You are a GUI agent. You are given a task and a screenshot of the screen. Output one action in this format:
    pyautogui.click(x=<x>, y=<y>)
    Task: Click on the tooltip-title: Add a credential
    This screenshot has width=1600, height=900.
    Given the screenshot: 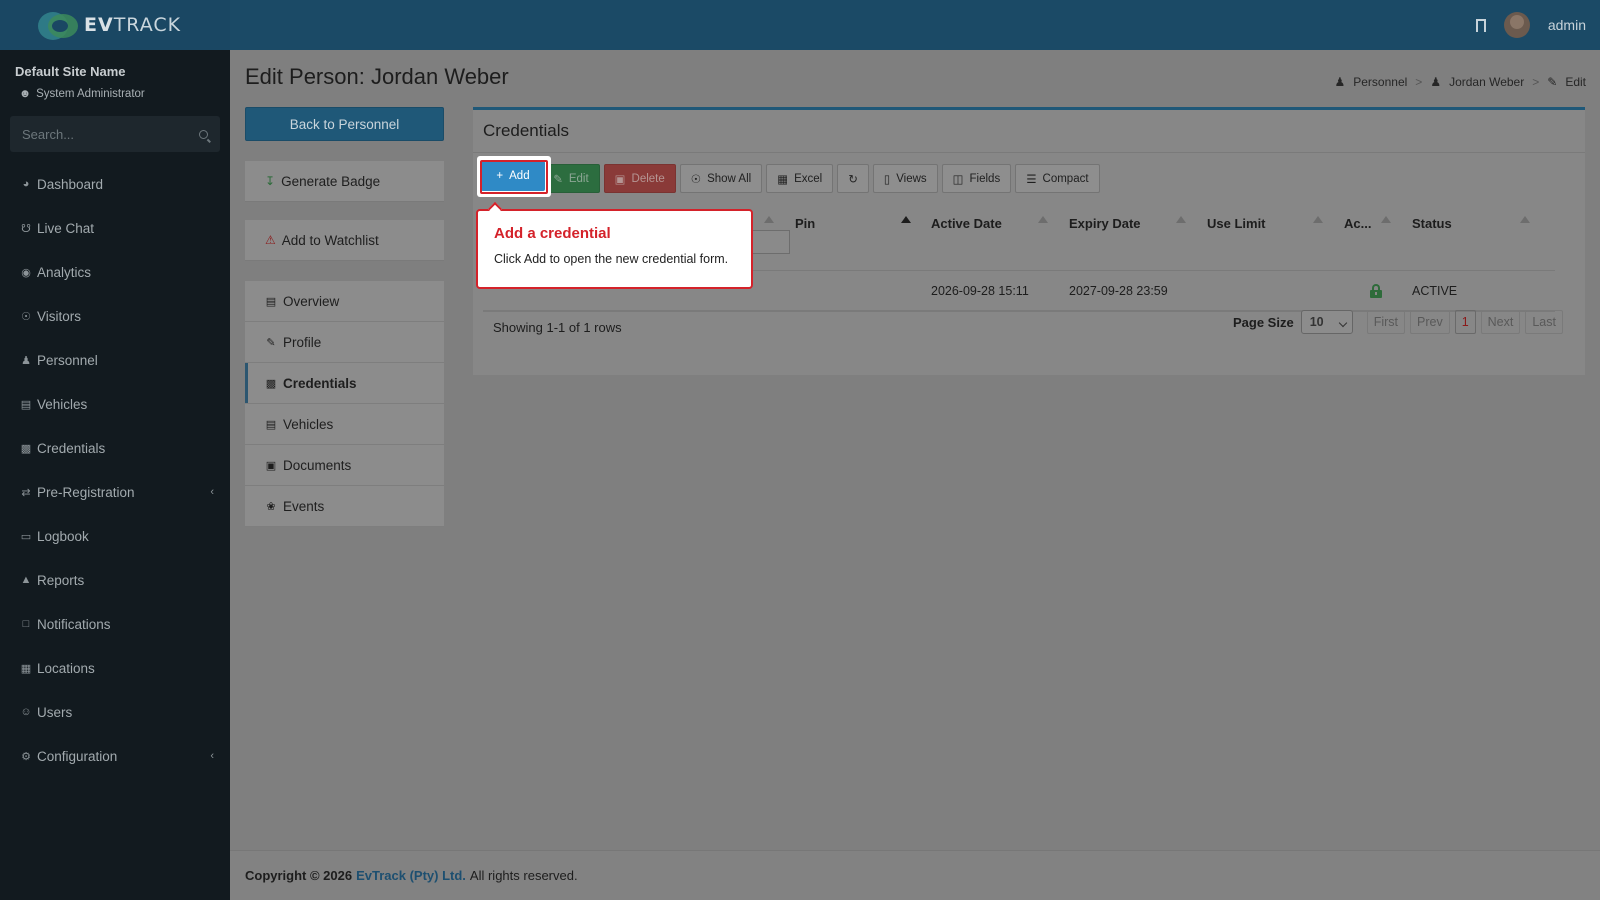 What is the action you would take?
    pyautogui.click(x=552, y=233)
    